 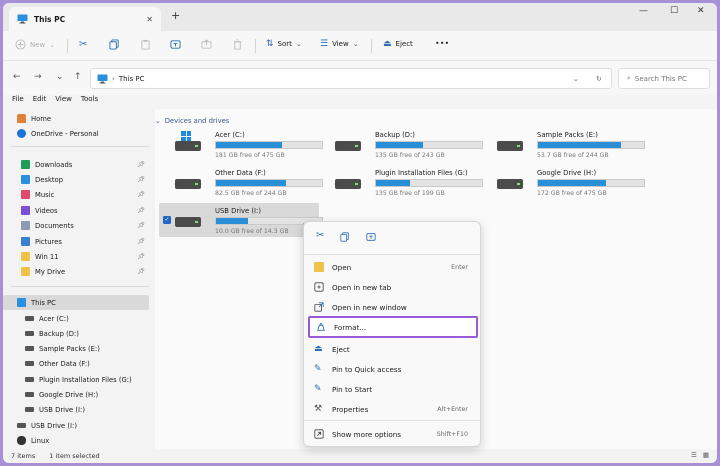 What do you see at coordinates (25, 179) in the screenshot?
I see `desktop-icon` at bounding box center [25, 179].